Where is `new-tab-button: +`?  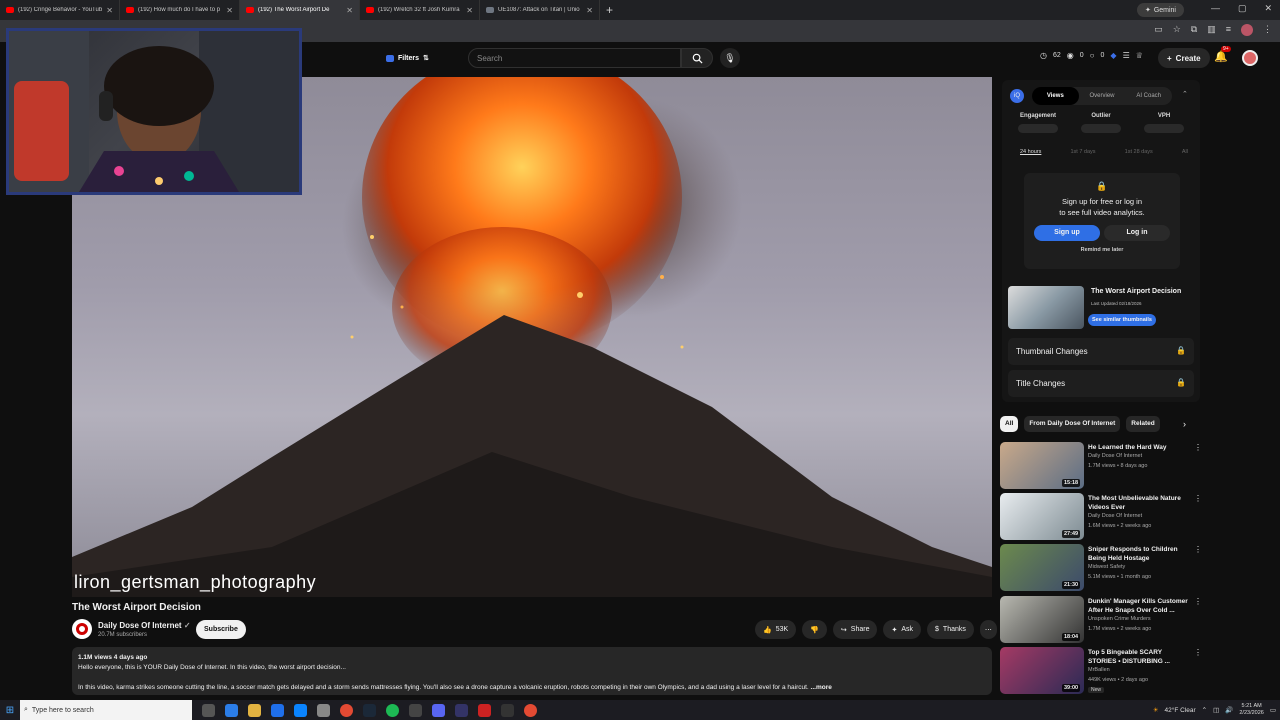 new-tab-button: + is located at coordinates (609, 10).